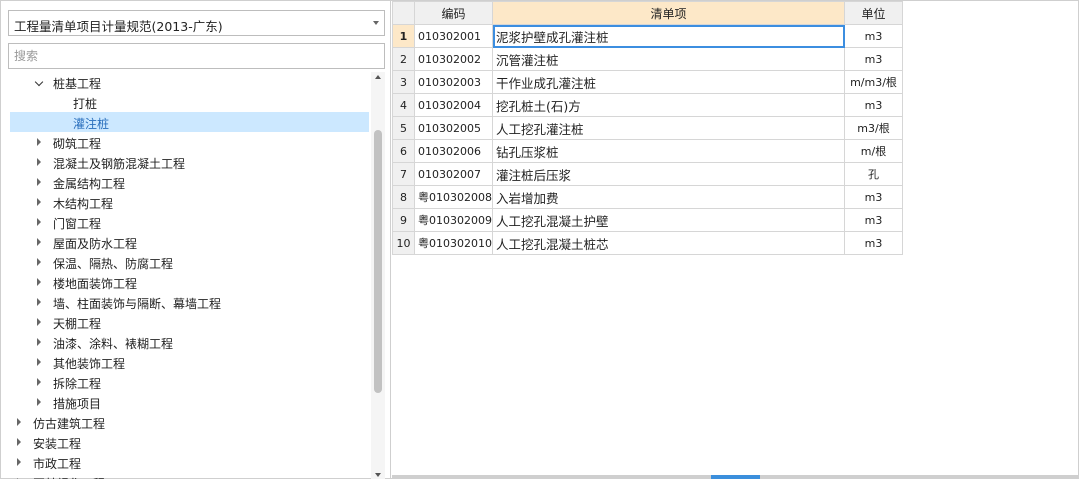 This screenshot has width=1079, height=479. What do you see at coordinates (668, 82) in the screenshot?
I see `name-cell: 干作业成孔灌注桩` at bounding box center [668, 82].